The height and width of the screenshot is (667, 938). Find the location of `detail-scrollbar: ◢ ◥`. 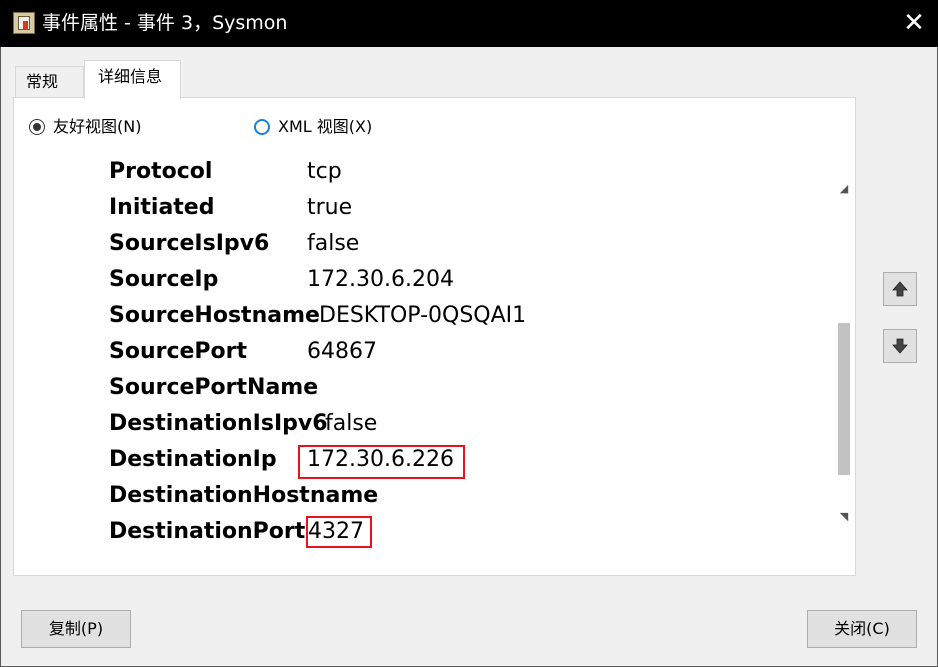

detail-scrollbar: ◢ ◥ is located at coordinates (844, 353).